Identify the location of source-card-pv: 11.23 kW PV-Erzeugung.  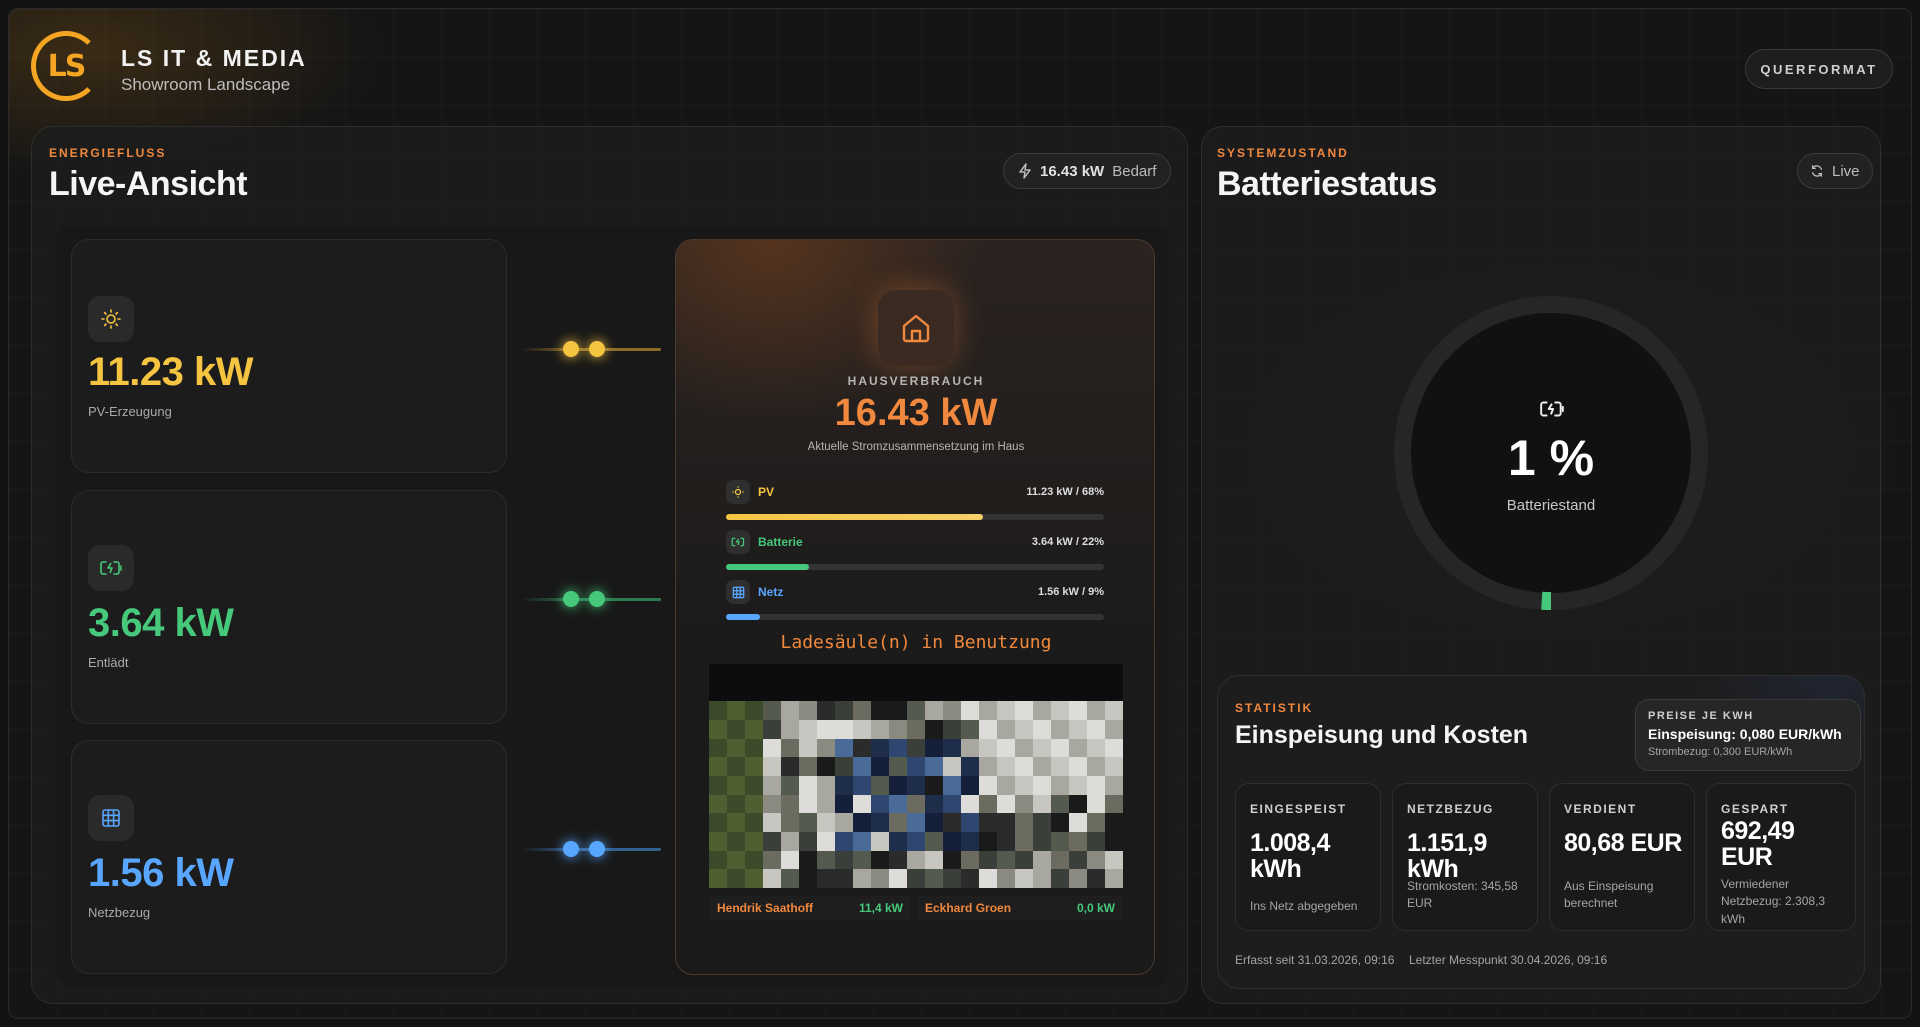
(289, 356).